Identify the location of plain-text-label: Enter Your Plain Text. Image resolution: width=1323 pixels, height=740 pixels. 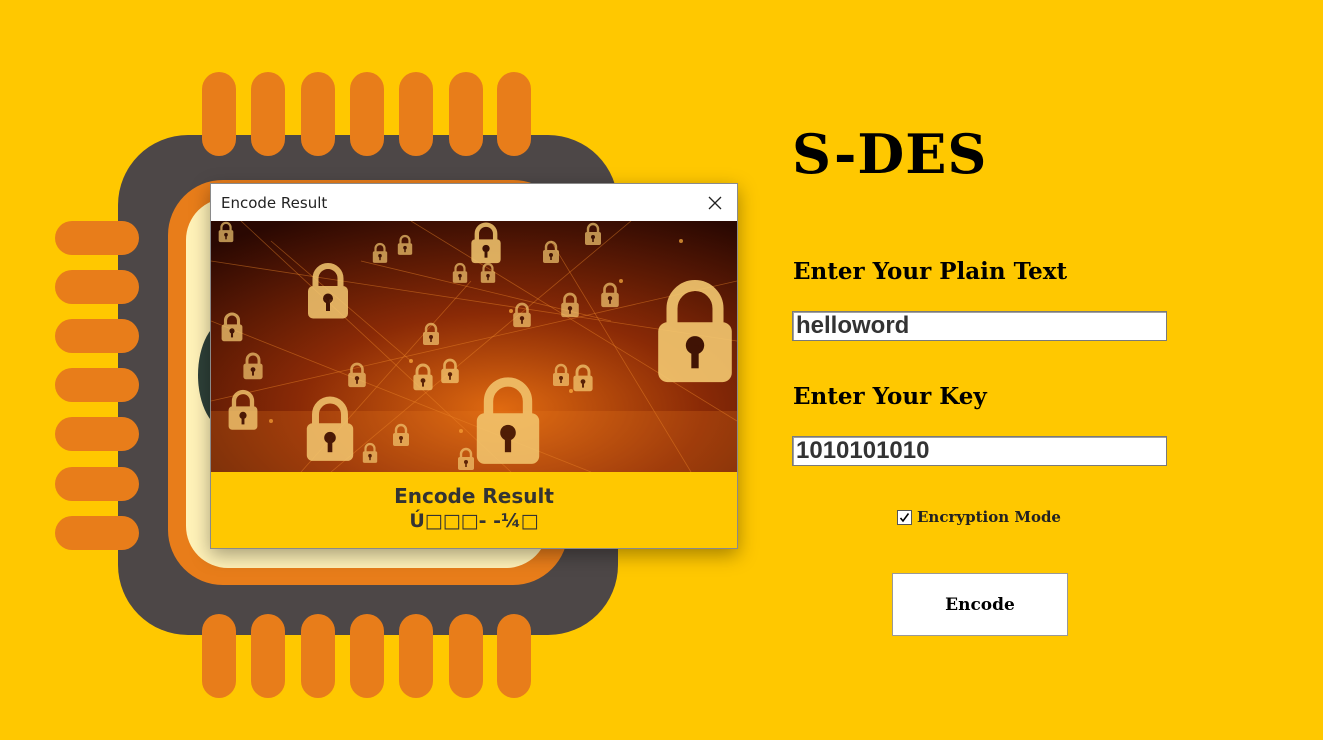
(930, 271).